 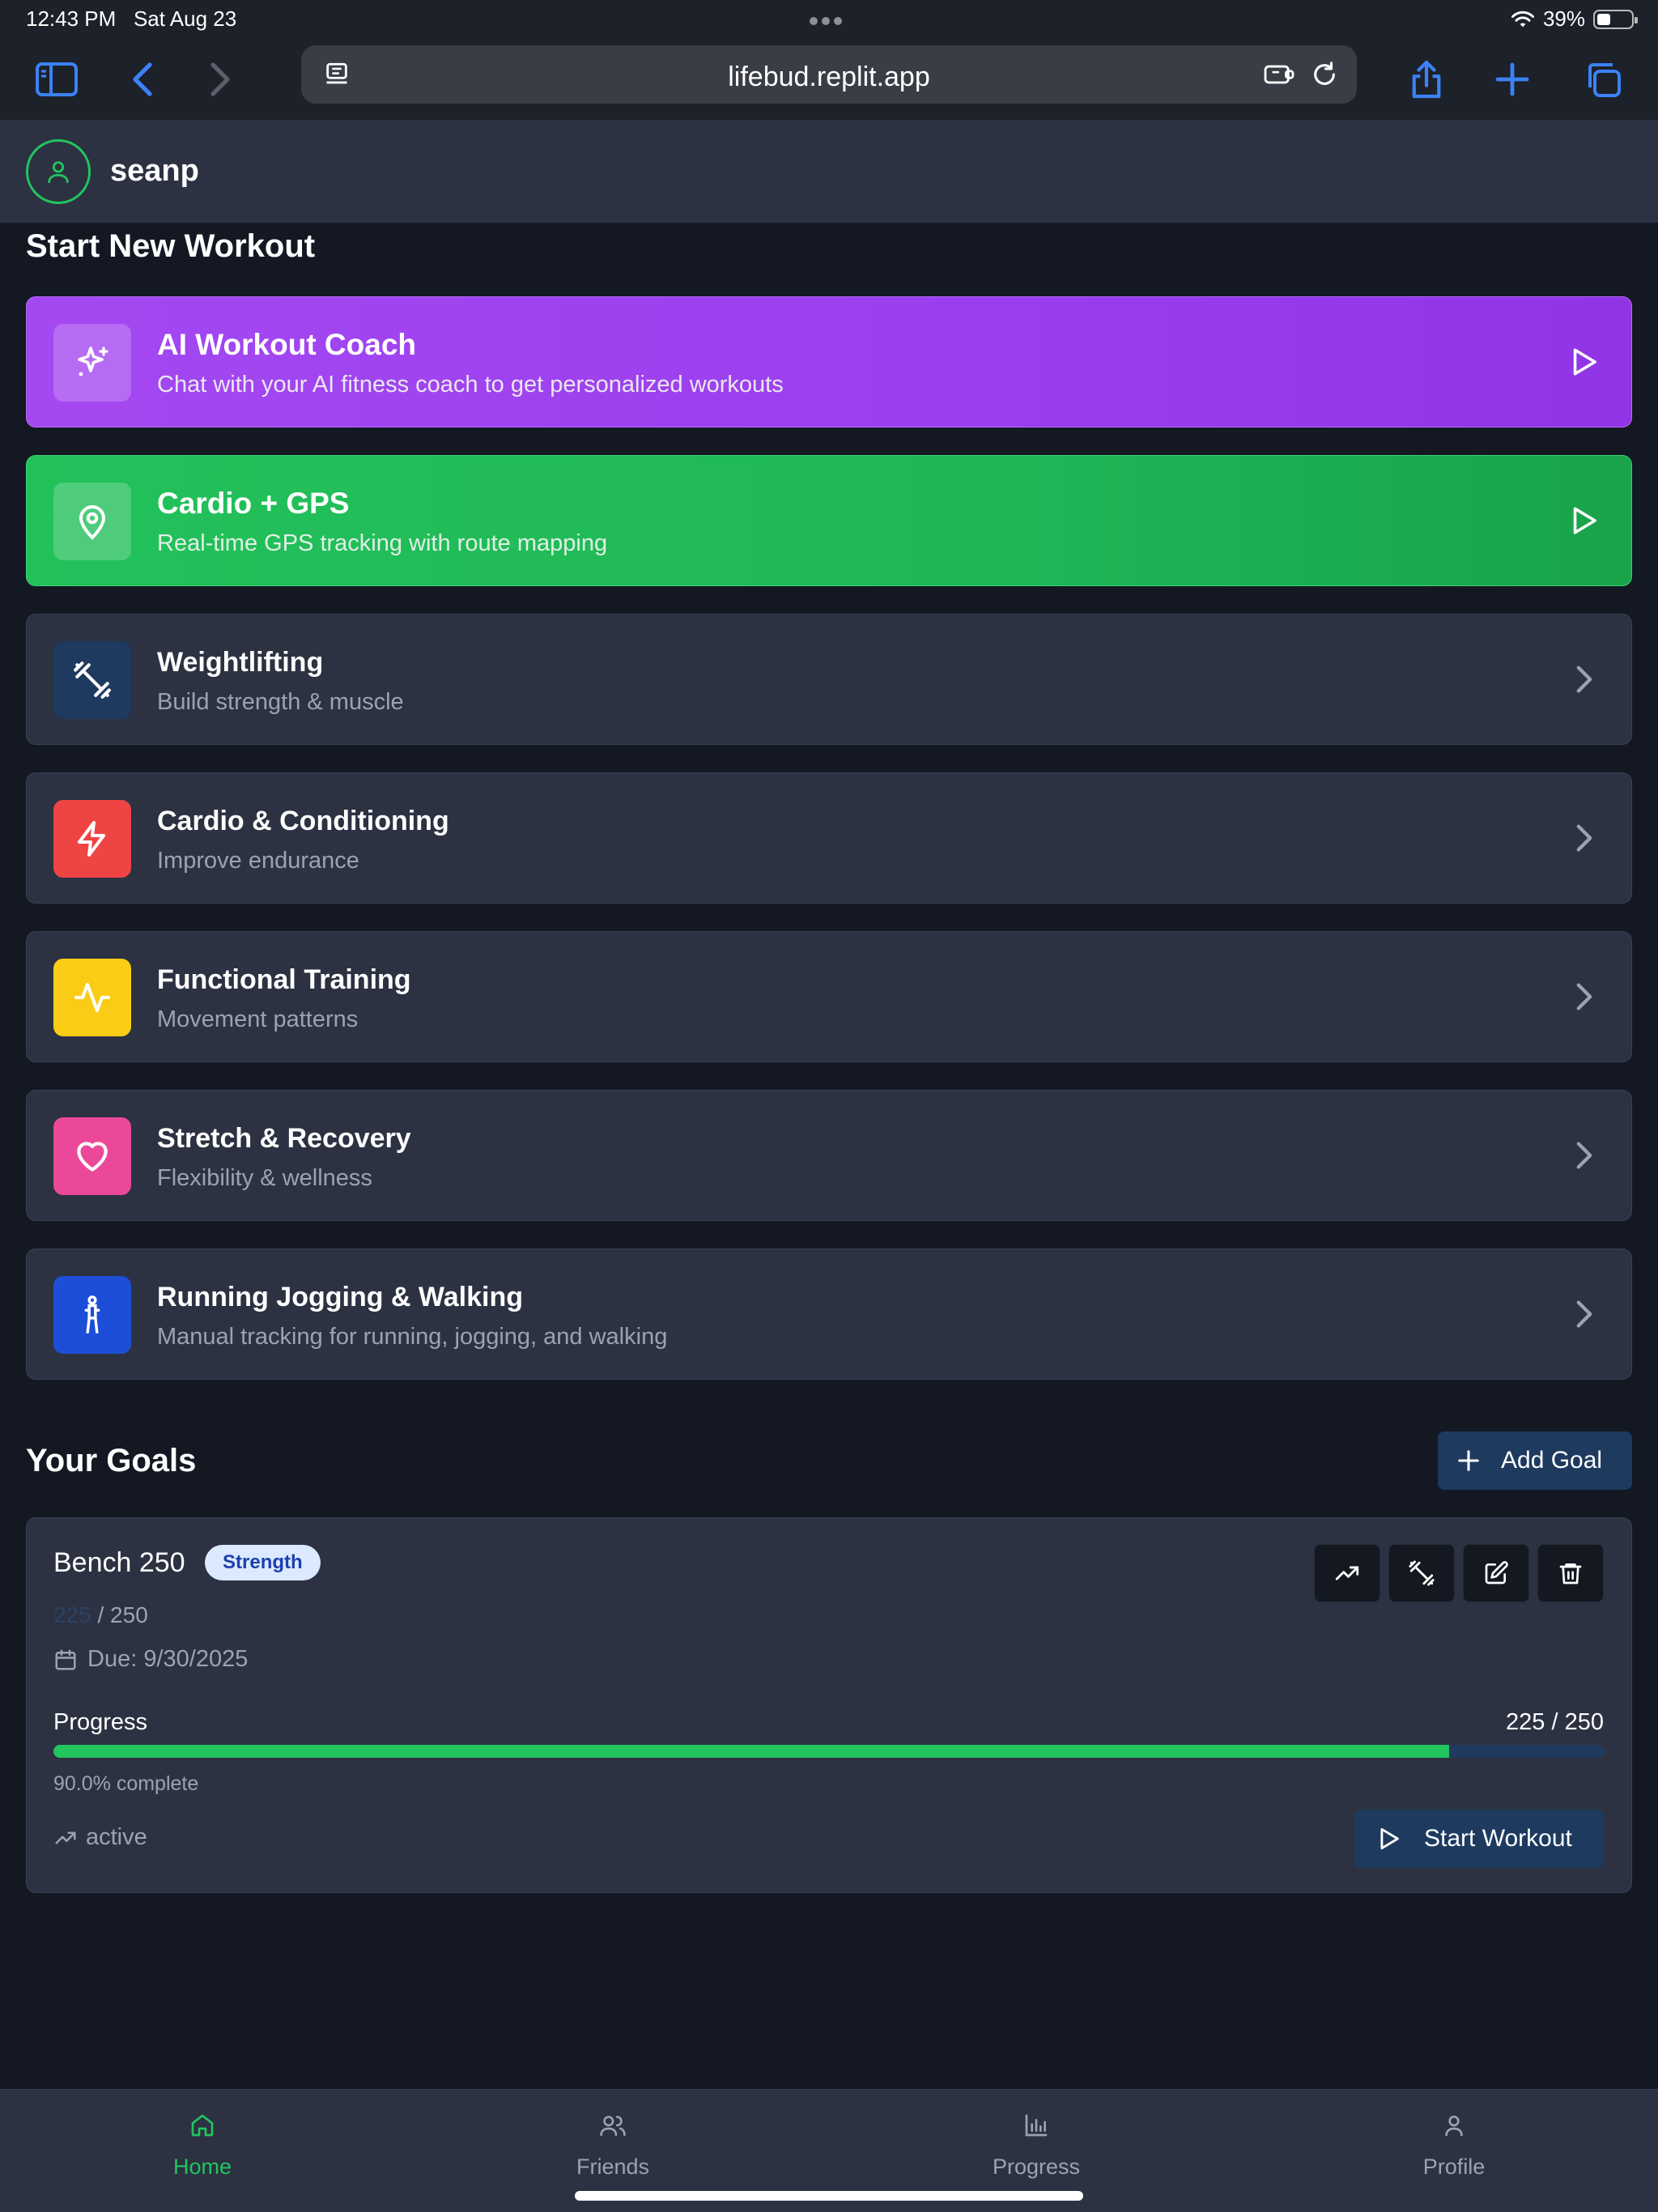 What do you see at coordinates (829, 838) in the screenshot?
I see `workout-card-cardio-conditioning: Cardio & Conditioning Improve endurance` at bounding box center [829, 838].